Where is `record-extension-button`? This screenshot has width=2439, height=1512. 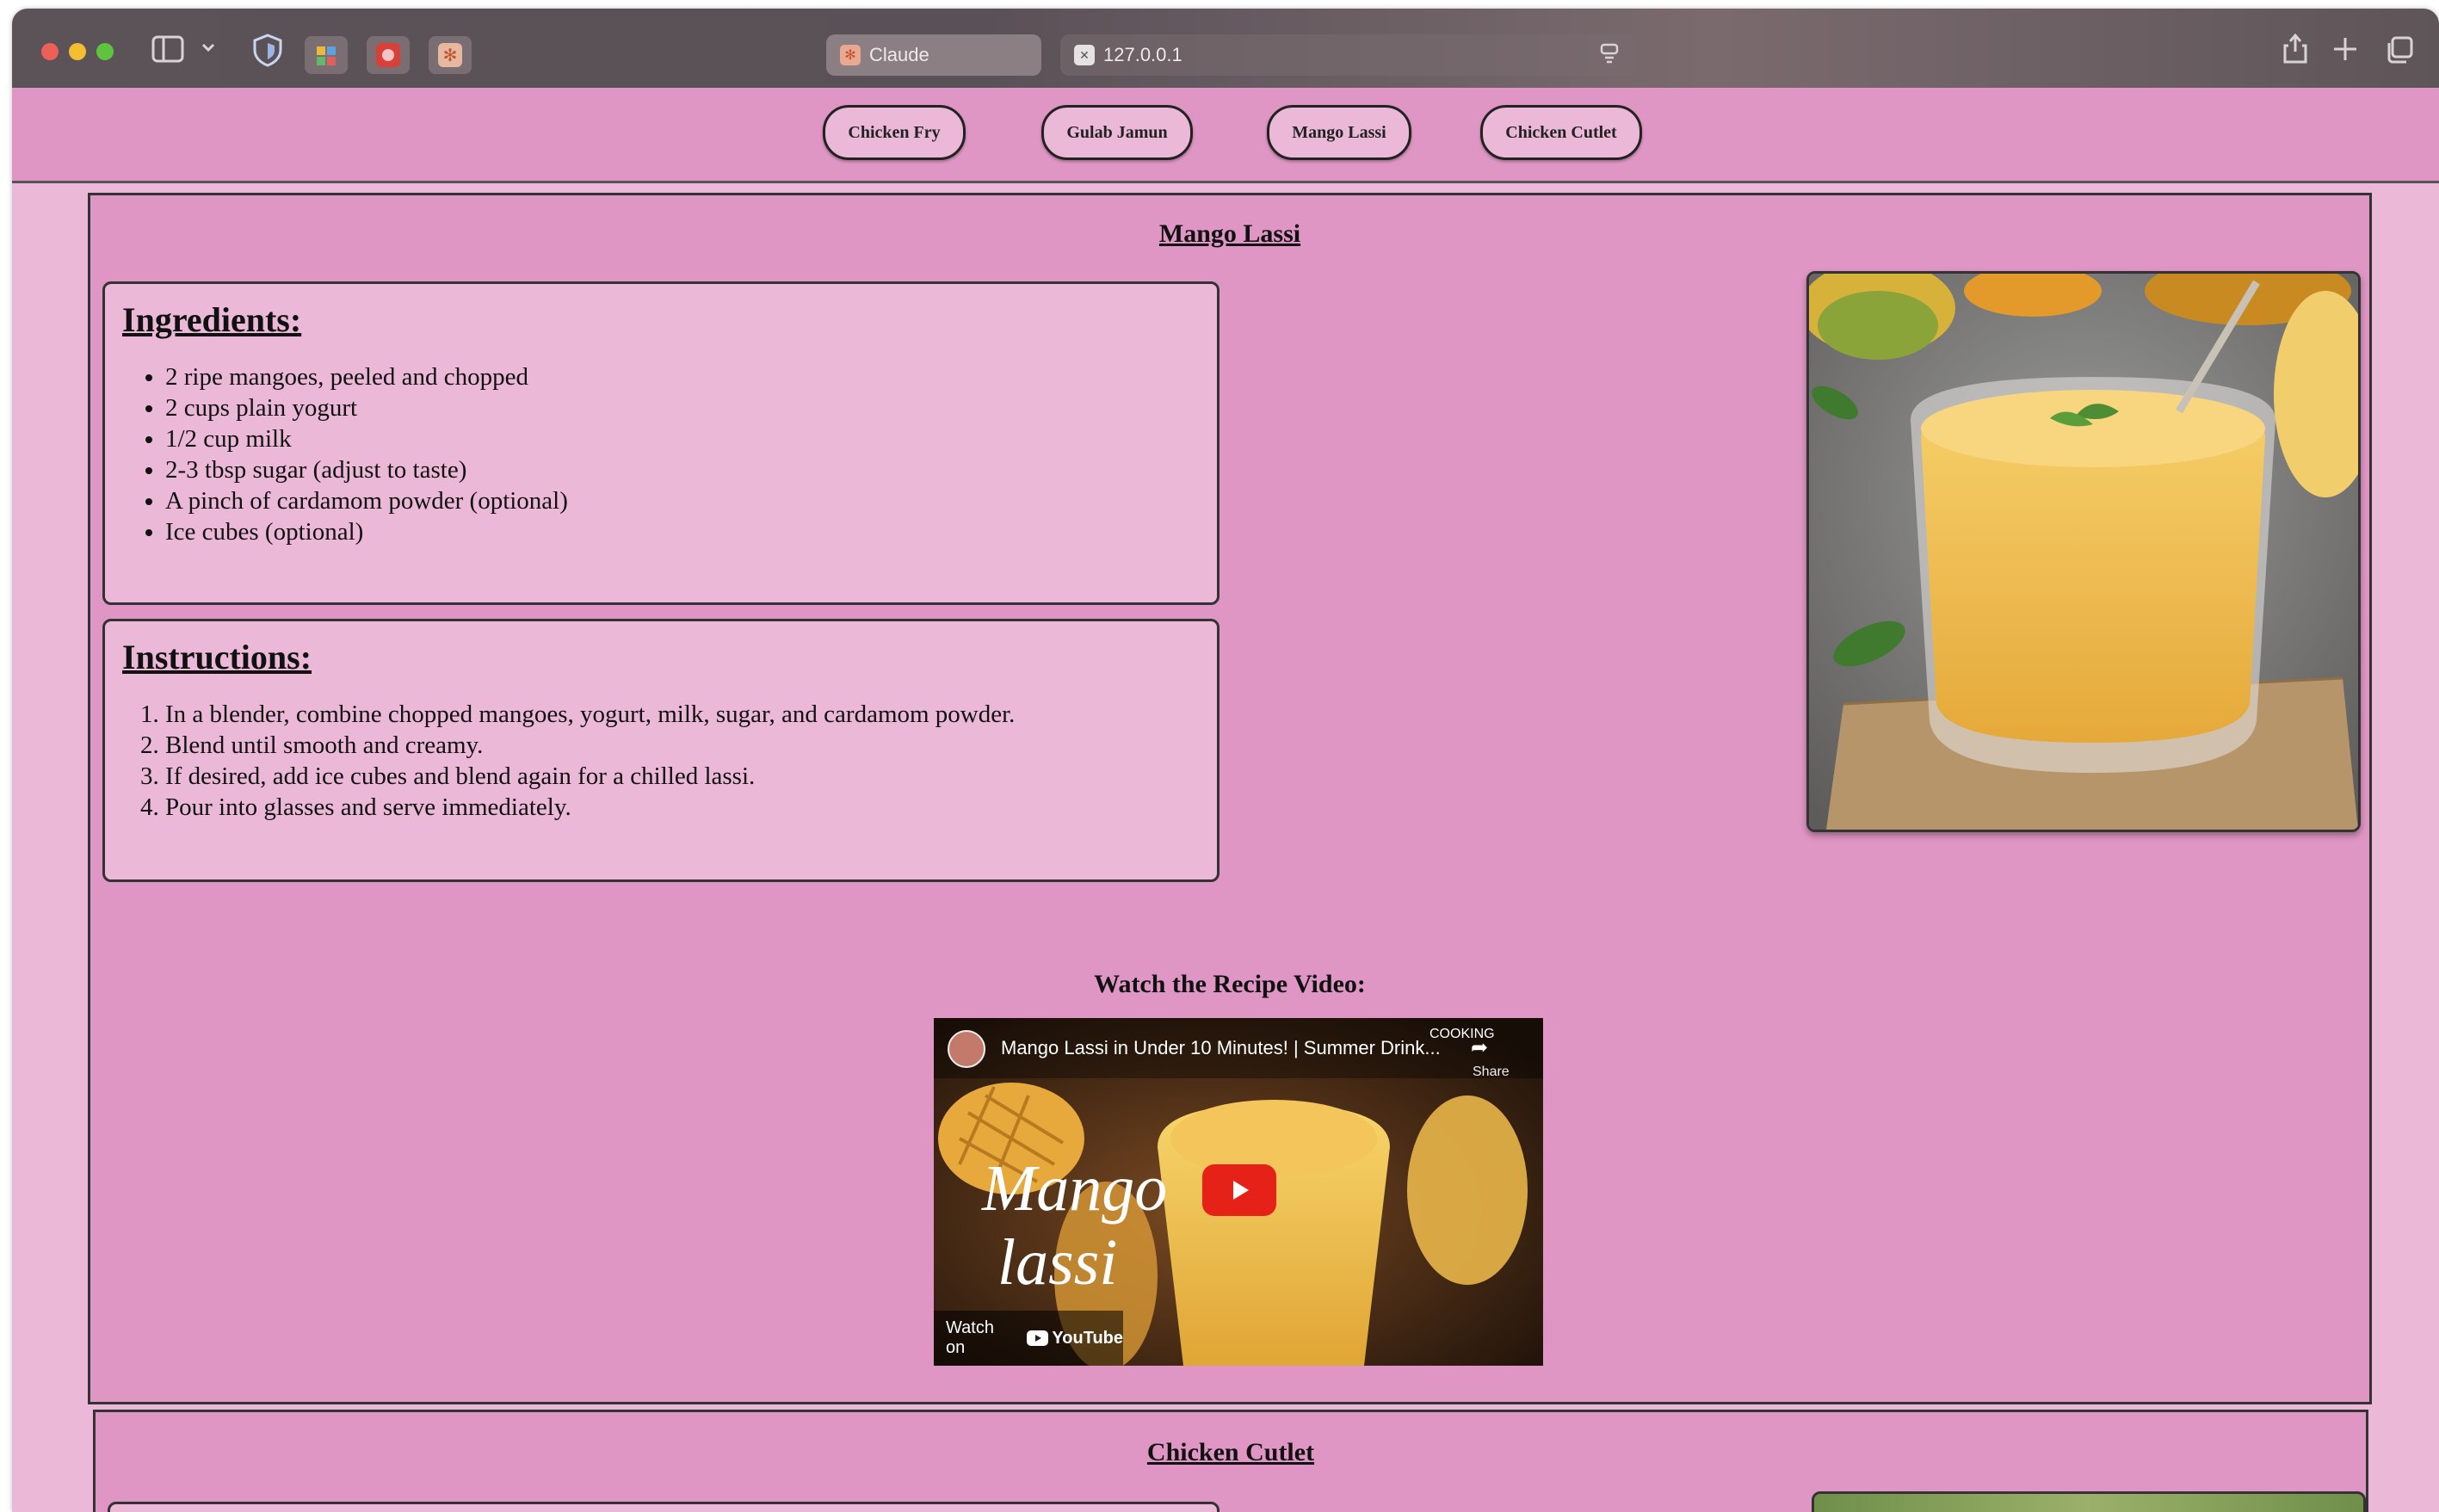 record-extension-button is located at coordinates (388, 55).